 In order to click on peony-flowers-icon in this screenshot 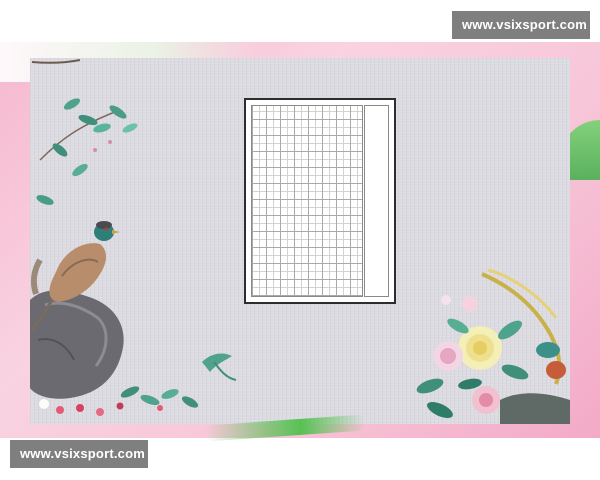, I will do `click(493, 346)`.